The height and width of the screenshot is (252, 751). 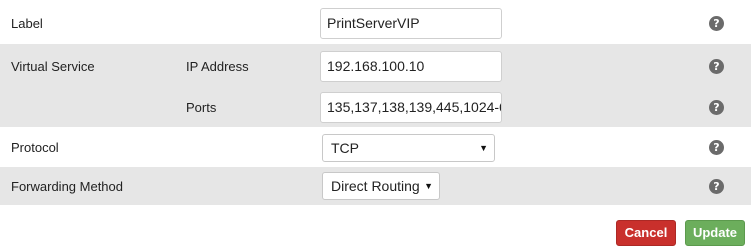 I want to click on forwarding-method-selected-value: Direct Routing, so click(x=375, y=186).